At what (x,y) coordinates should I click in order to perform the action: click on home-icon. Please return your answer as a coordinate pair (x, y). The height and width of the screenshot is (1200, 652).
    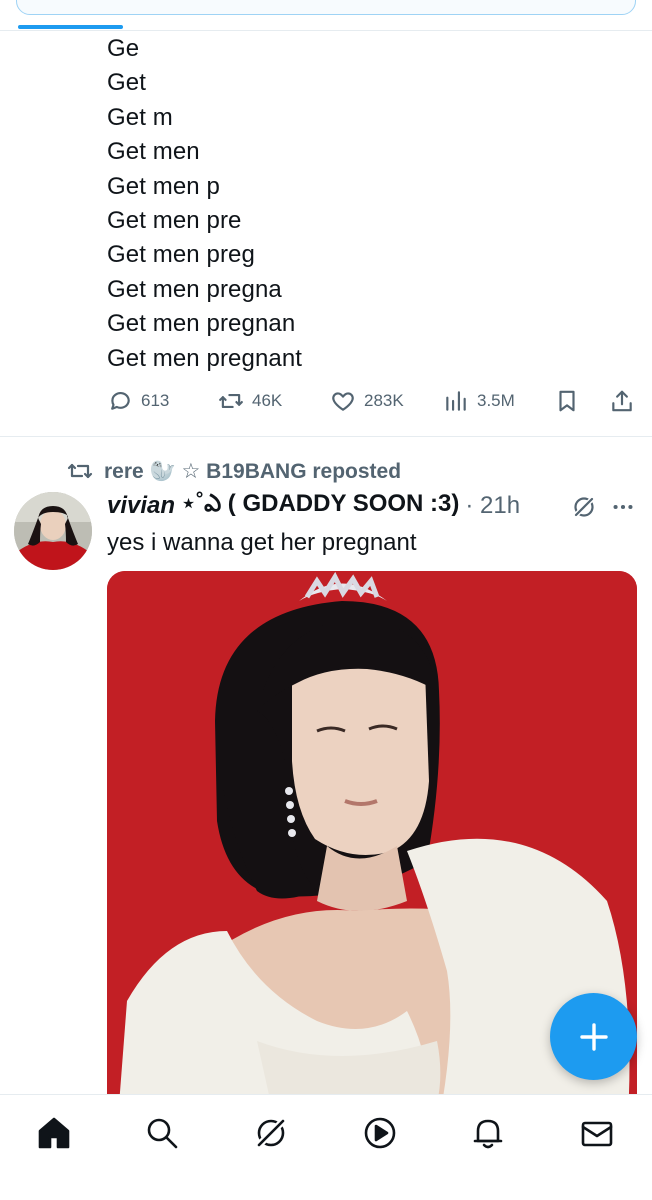
    Looking at the image, I should click on (54, 1133).